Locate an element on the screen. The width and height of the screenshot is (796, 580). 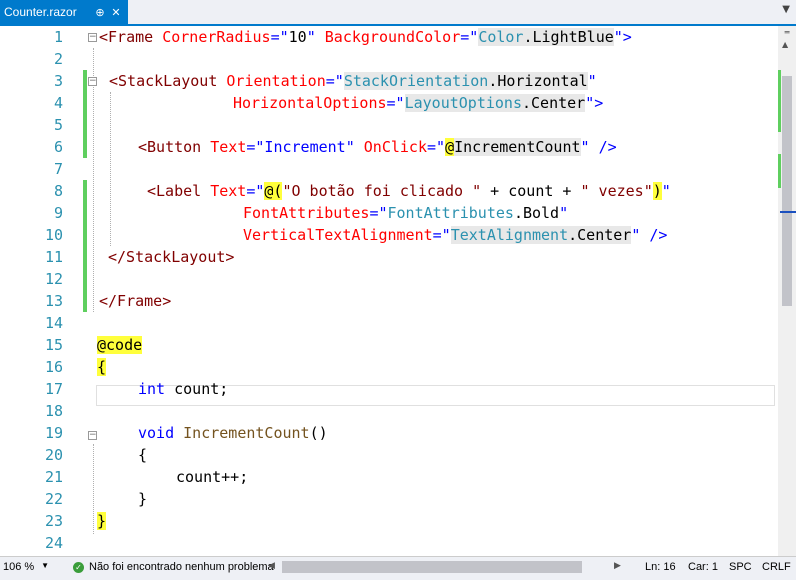
line-number: 4 is located at coordinates (58, 103).